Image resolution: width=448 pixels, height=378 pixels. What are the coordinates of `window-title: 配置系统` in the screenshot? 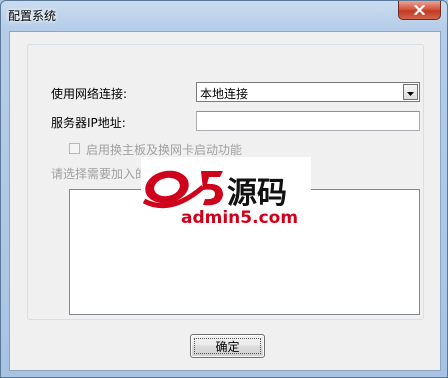 It's located at (32, 16).